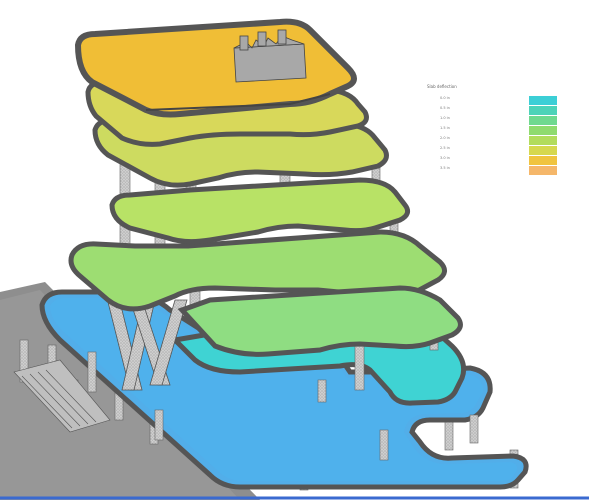 Image resolution: width=589 pixels, height=500 pixels. I want to click on legend-value: 1.5 in, so click(445, 128).